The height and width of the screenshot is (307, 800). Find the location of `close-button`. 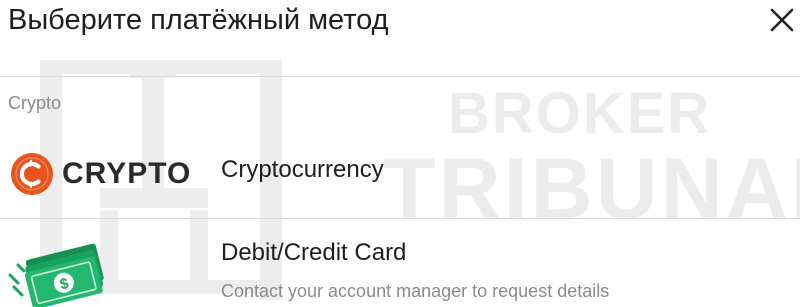

close-button is located at coordinates (782, 20).